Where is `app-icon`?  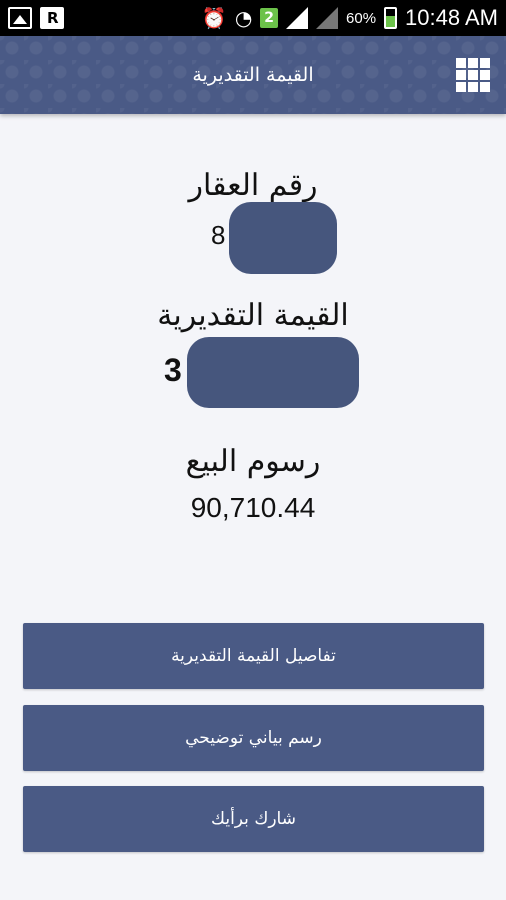 app-icon is located at coordinates (52, 18).